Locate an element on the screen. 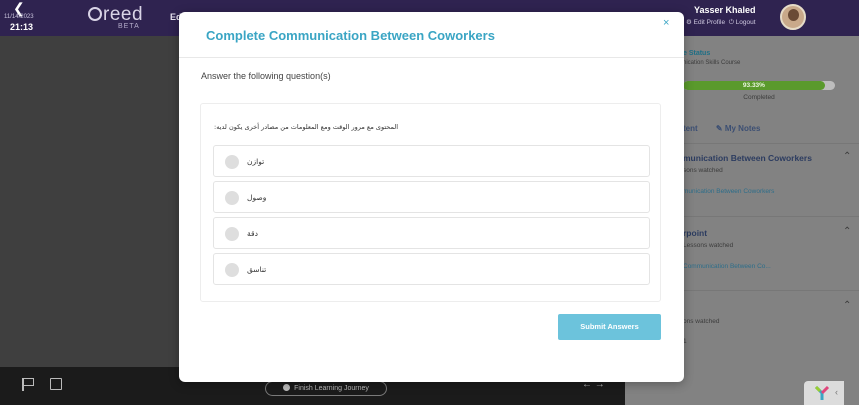  divider is located at coordinates (431, 57).